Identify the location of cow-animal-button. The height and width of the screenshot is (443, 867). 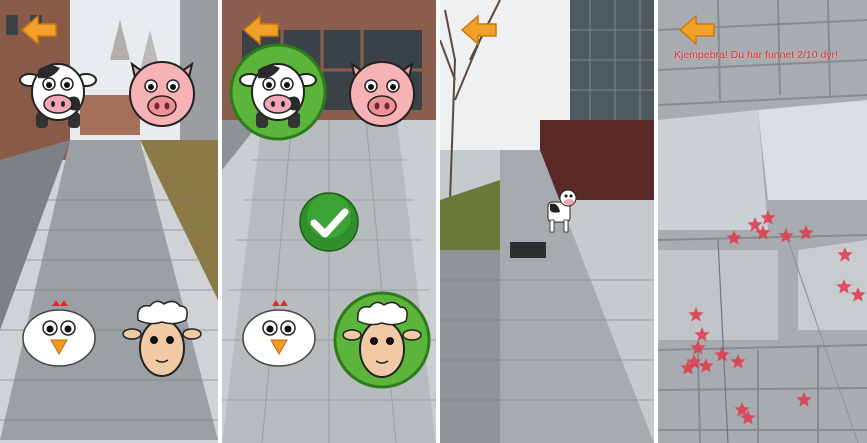
(58, 92).